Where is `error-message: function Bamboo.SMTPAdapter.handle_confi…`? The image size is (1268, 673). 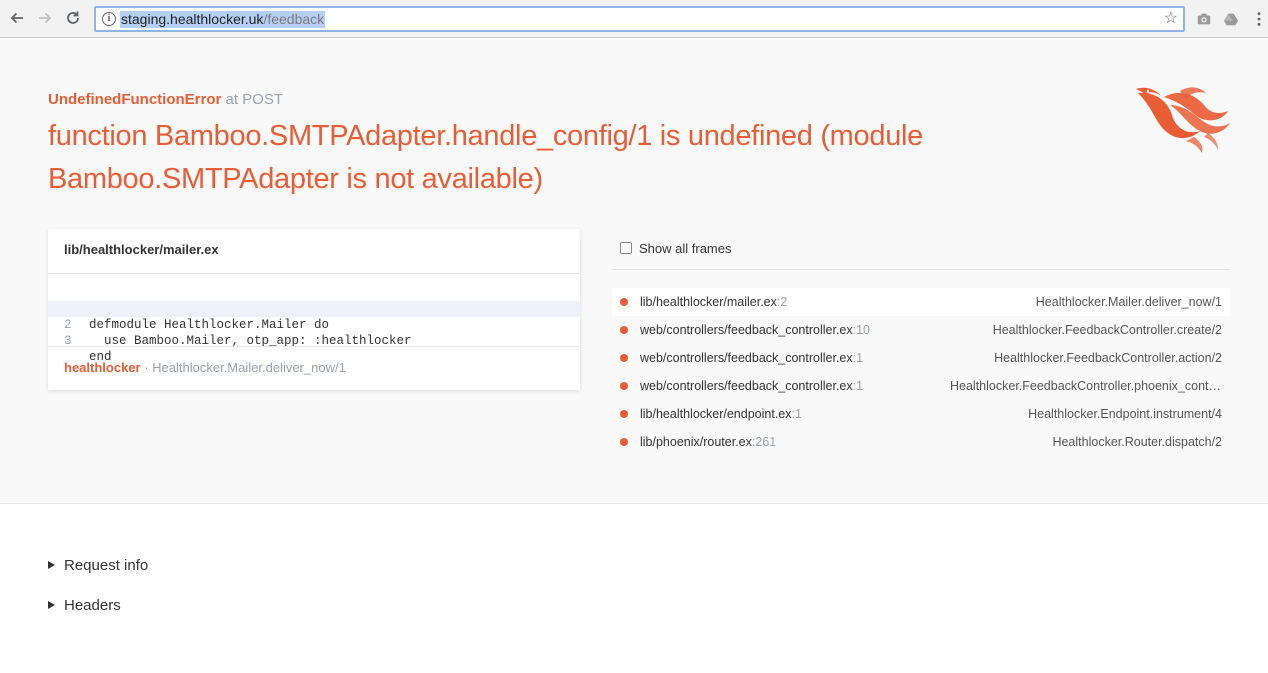
error-message: function Bamboo.SMTPAdapter.handle_confi… is located at coordinates (486, 157).